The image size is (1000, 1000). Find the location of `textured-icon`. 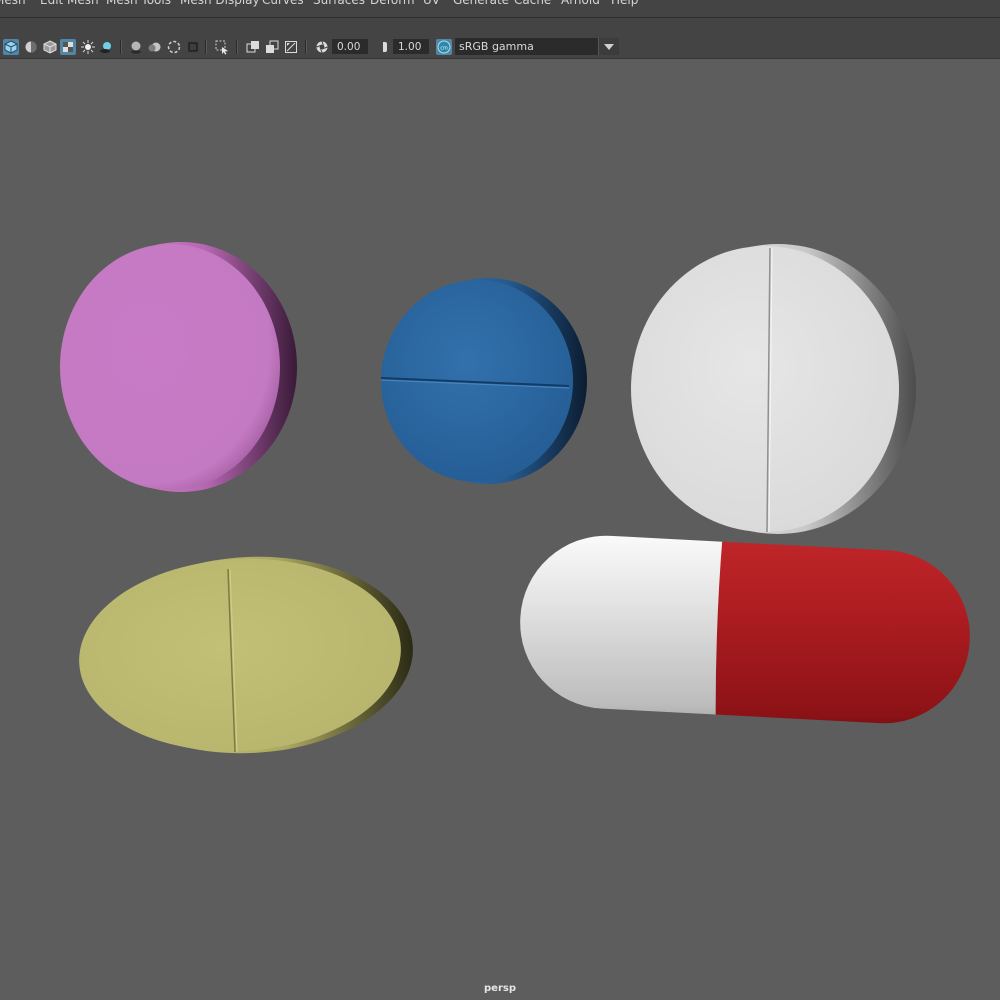

textured-icon is located at coordinates (68, 47).